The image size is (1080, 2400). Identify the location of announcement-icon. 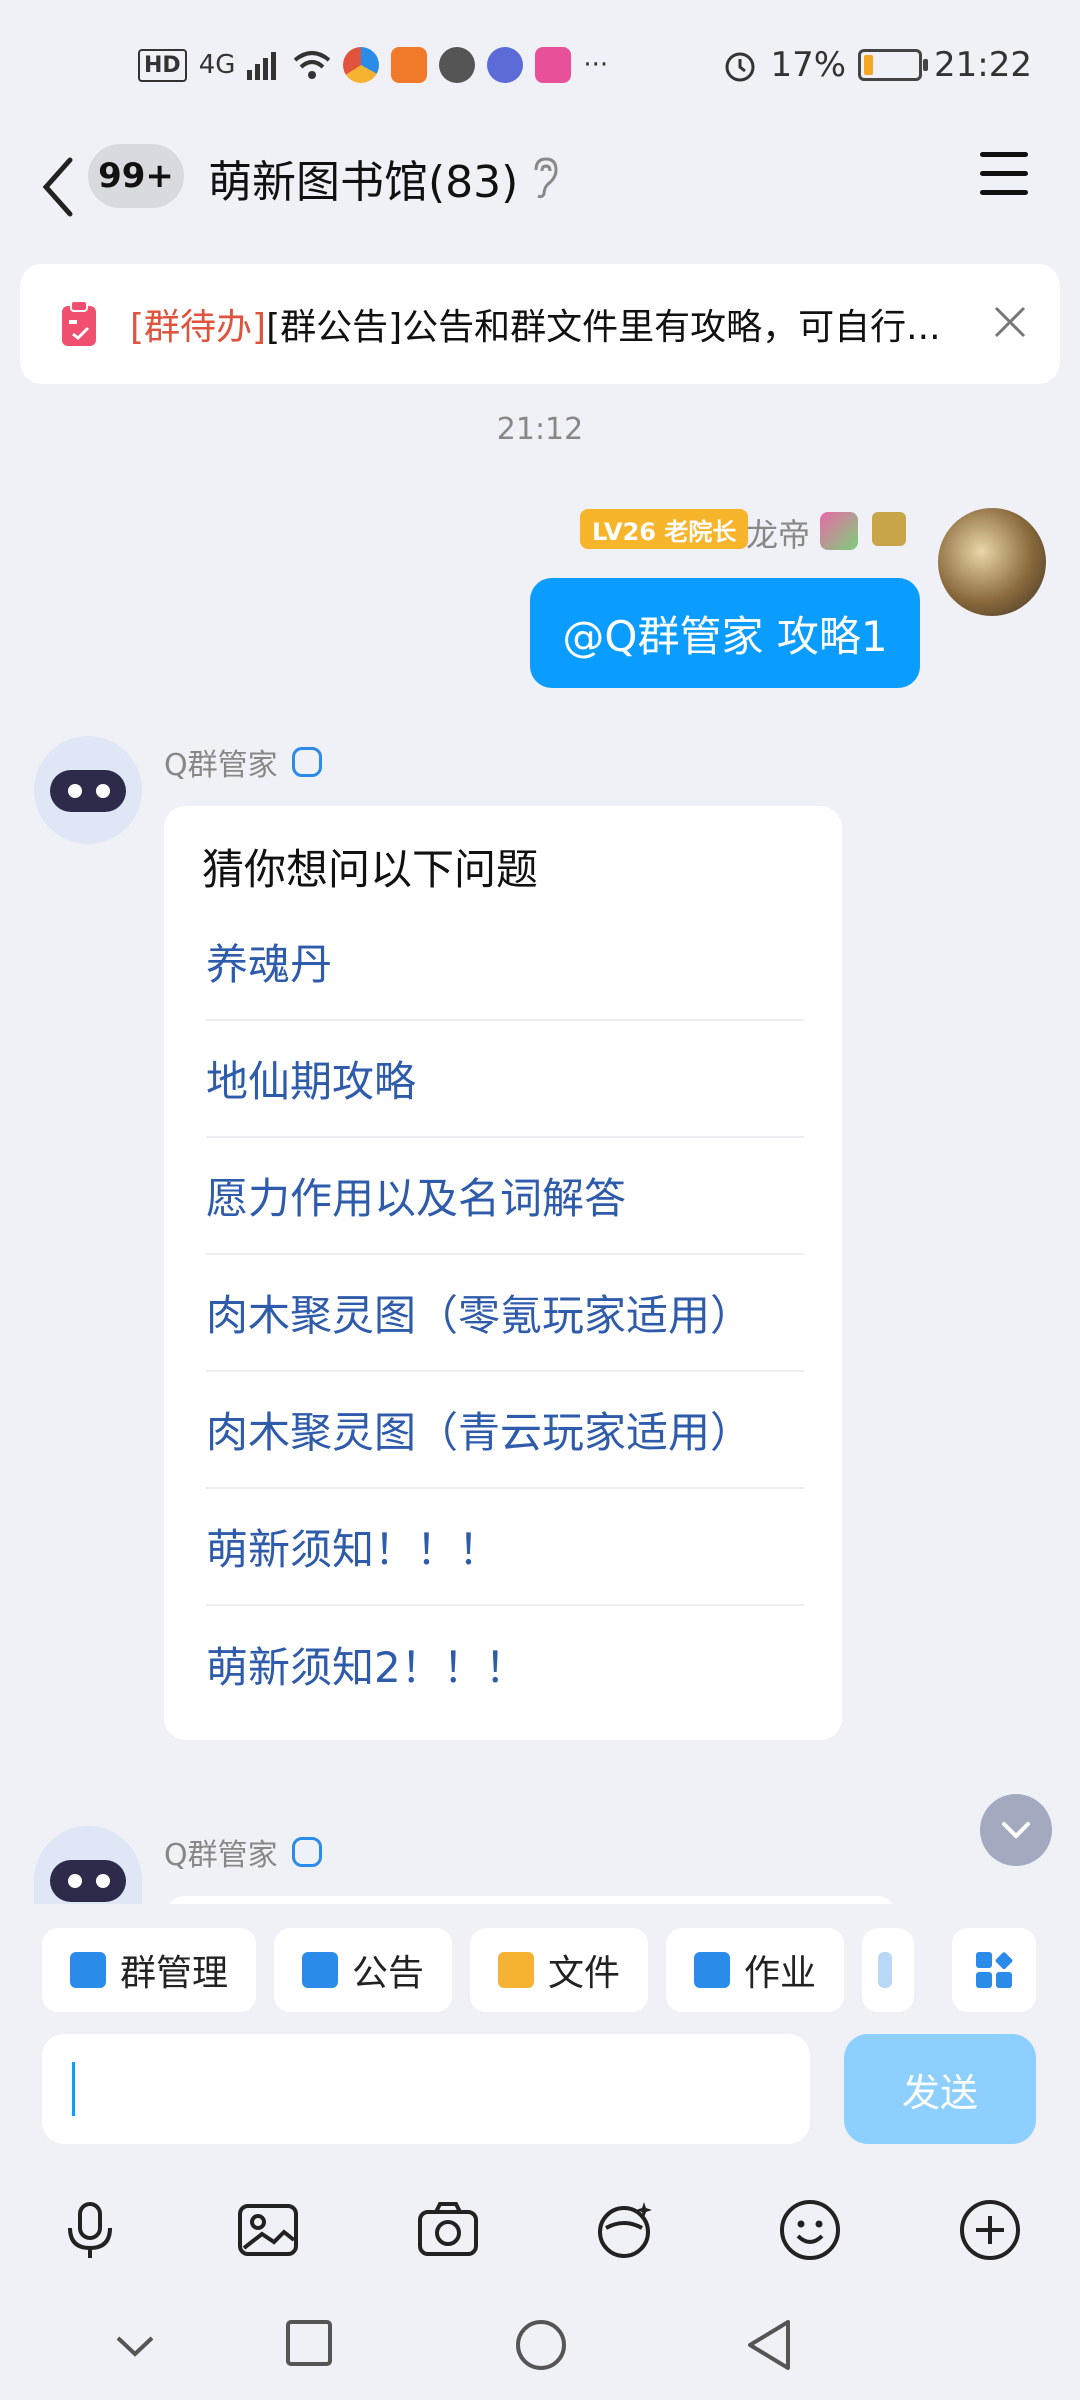
(320, 1970).